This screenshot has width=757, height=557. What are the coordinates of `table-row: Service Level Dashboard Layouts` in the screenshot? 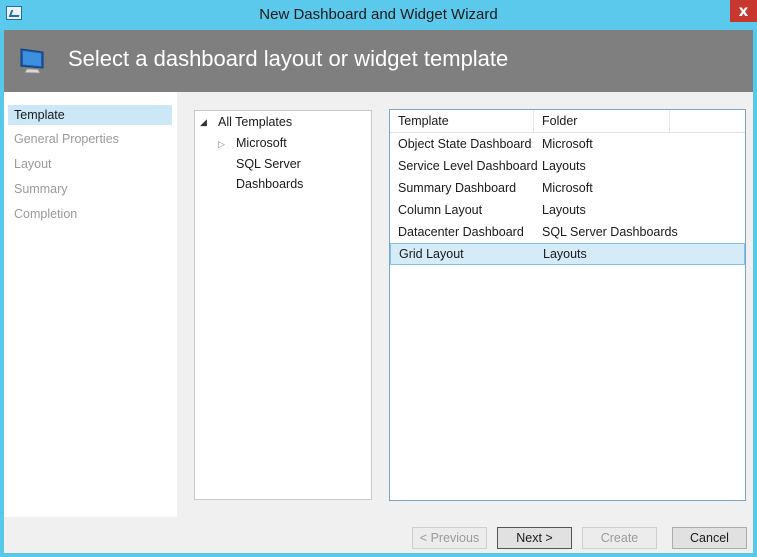 It's located at (567, 166).